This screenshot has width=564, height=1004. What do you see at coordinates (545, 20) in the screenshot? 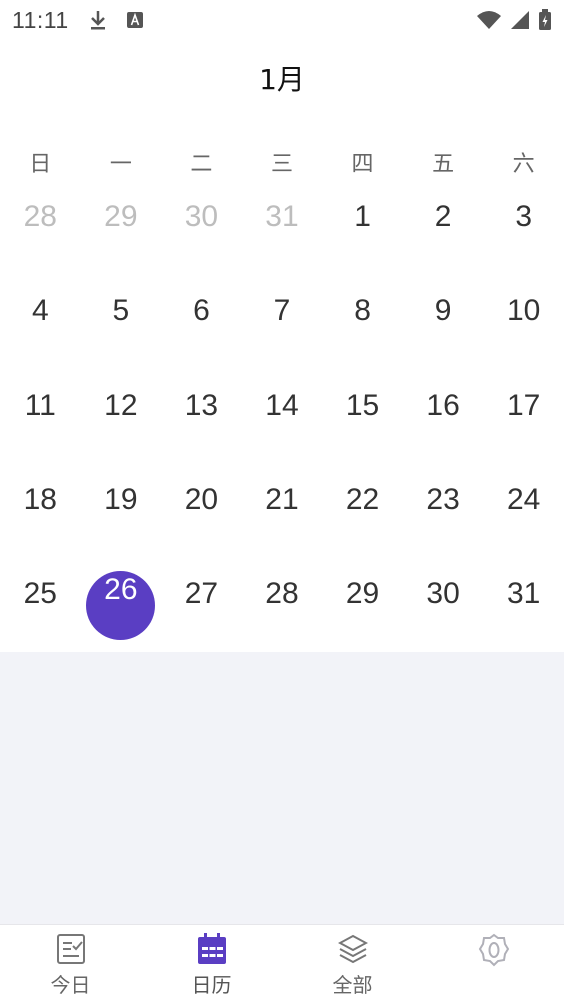
I see `battery-icon` at bounding box center [545, 20].